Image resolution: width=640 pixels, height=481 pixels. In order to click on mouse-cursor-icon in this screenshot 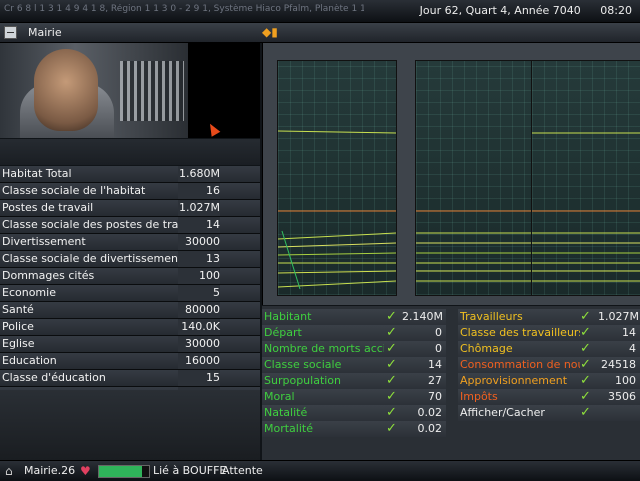, I will do `click(213, 129)`.